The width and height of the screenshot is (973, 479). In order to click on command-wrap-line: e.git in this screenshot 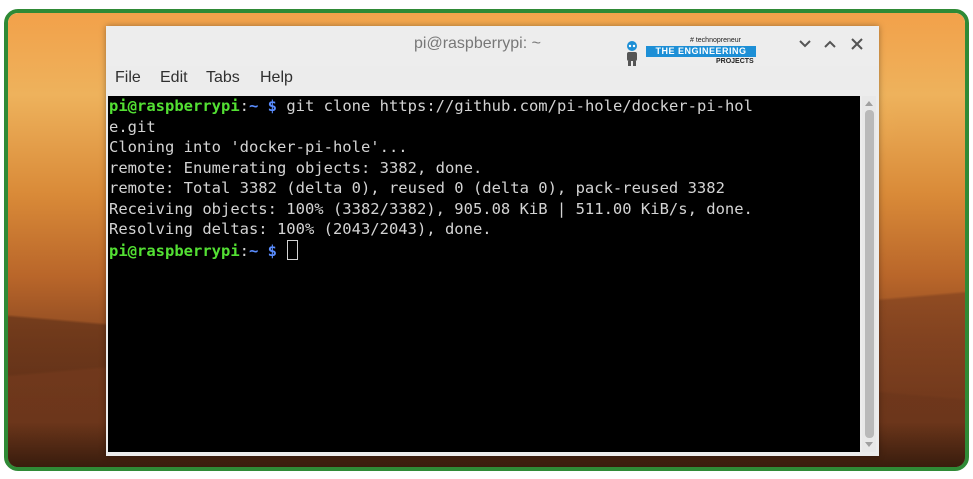, I will do `click(132, 126)`.